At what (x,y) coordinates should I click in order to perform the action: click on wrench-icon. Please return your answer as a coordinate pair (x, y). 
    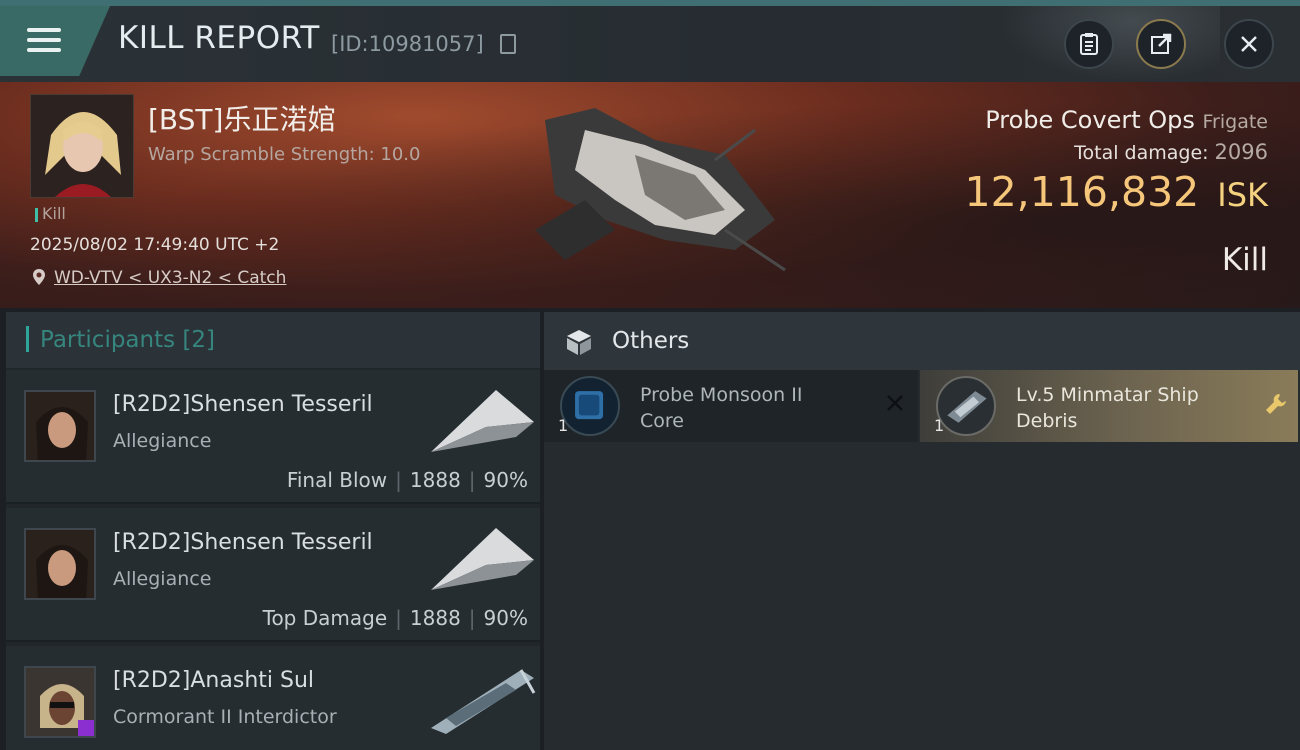
    Looking at the image, I should click on (1276, 404).